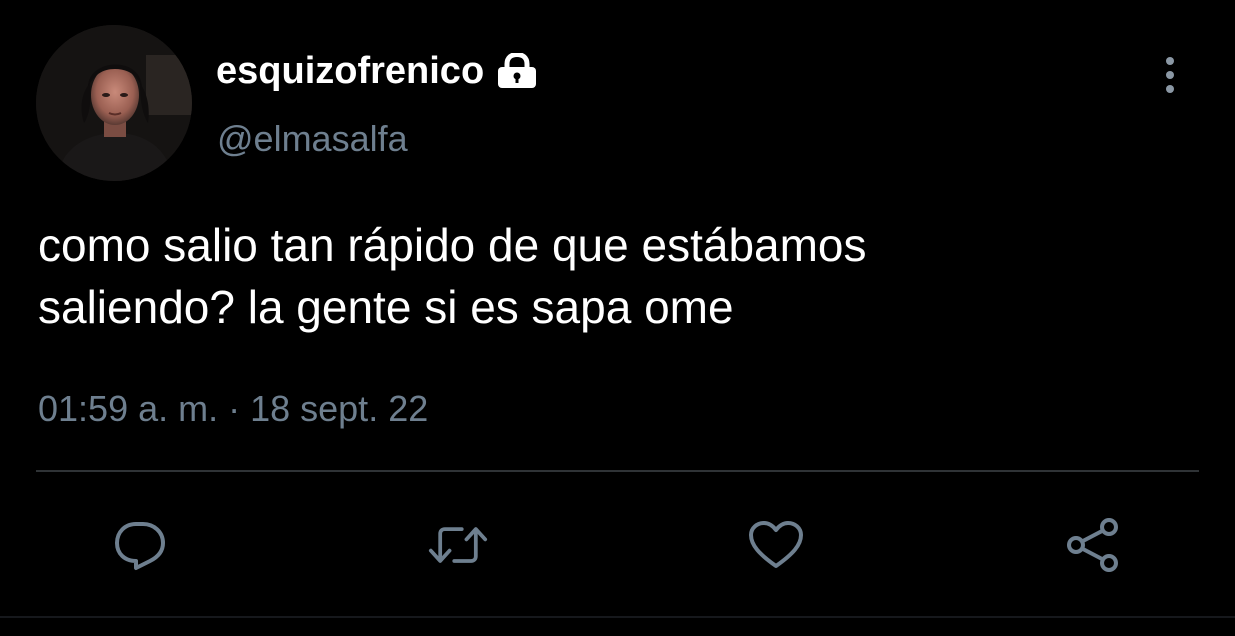 The width and height of the screenshot is (1235, 636). I want to click on heart-icon, so click(776, 544).